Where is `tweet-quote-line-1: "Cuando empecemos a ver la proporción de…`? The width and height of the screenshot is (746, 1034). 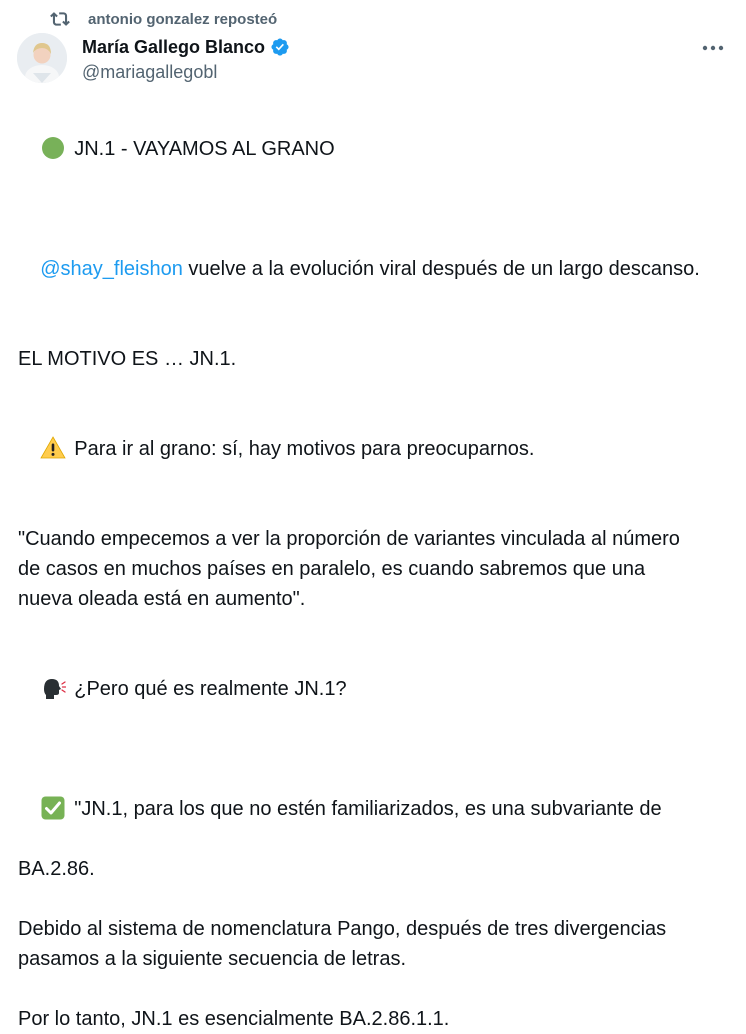
tweet-quote-line-1: "Cuando empecemos a ver la proporción de… is located at coordinates (349, 539).